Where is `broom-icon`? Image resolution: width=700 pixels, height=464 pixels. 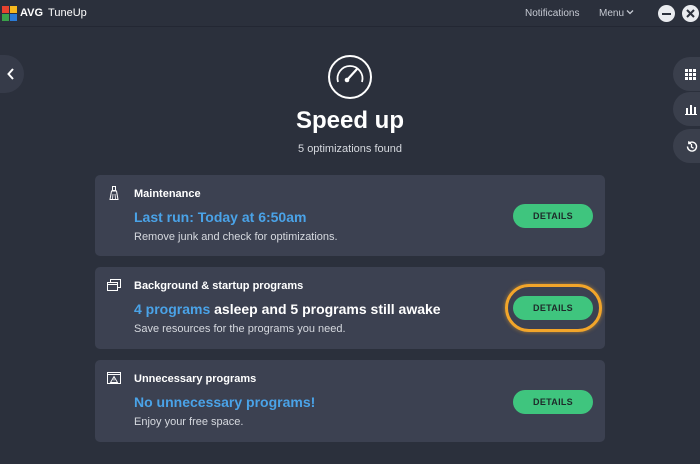
broom-icon is located at coordinates (114, 193).